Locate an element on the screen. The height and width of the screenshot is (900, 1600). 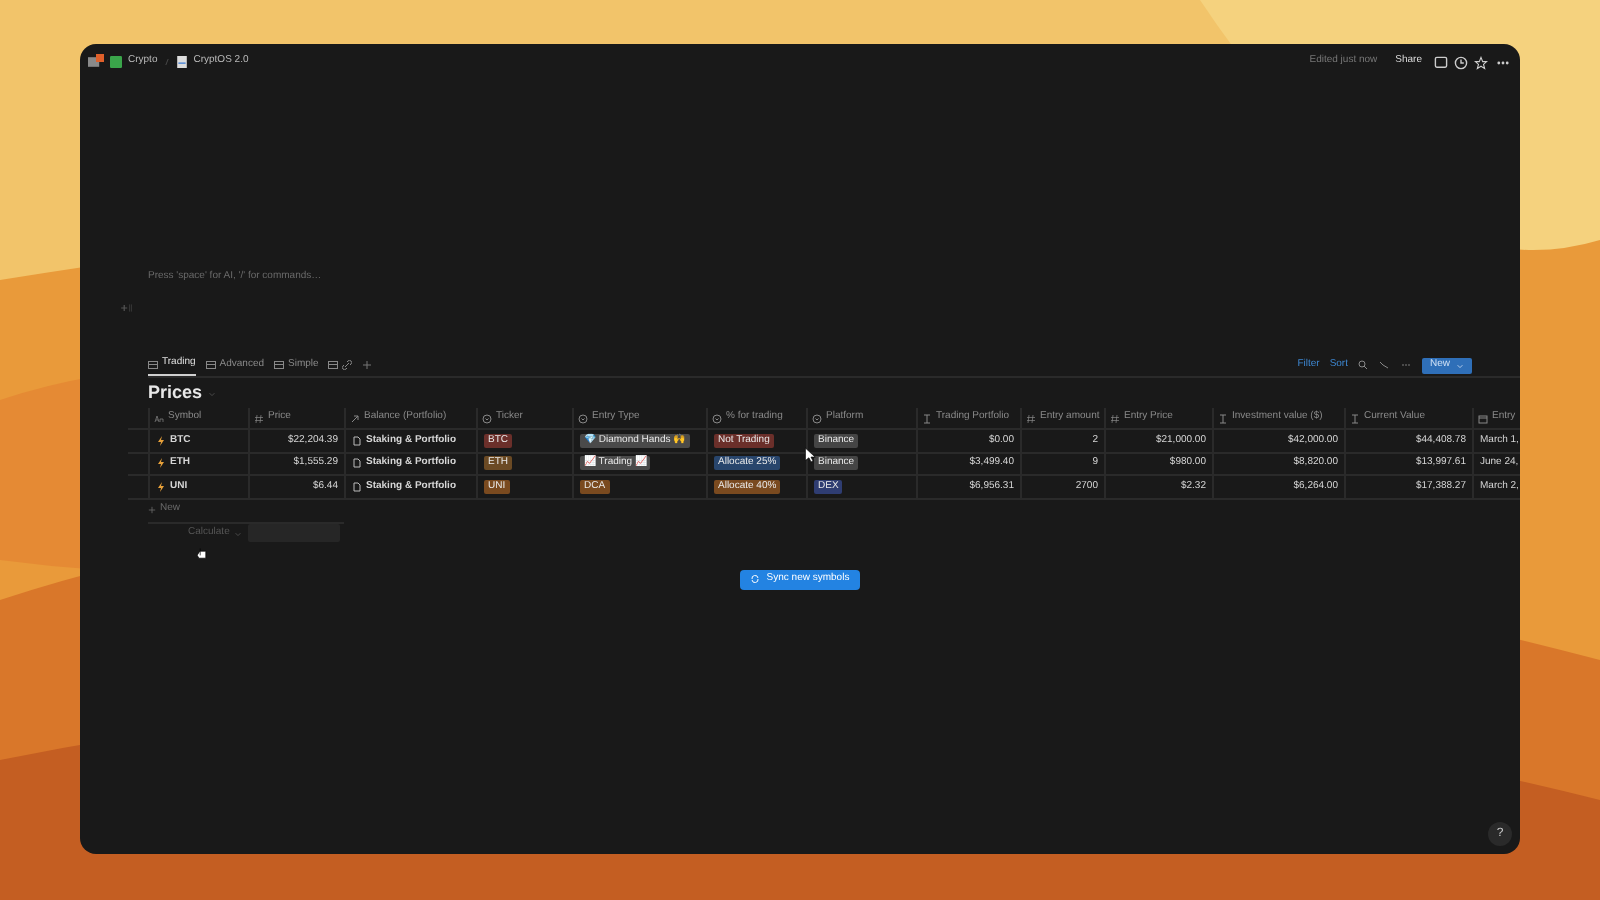
workspace-icon is located at coordinates (116, 62).